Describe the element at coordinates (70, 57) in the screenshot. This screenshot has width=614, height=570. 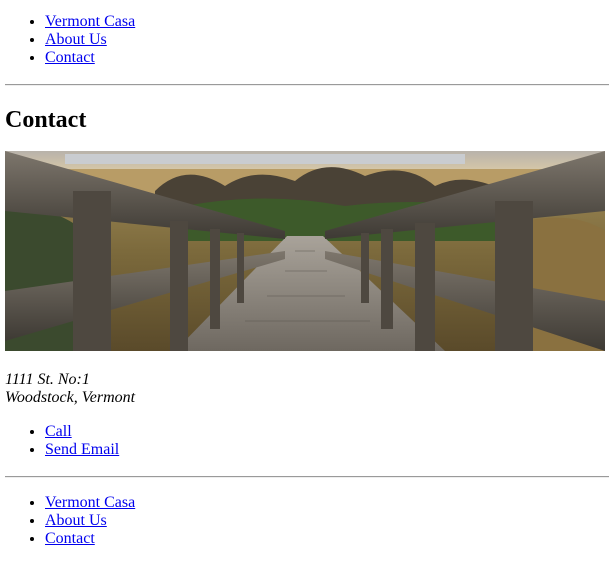
I see `header-nav-link-contact: Contact` at that location.